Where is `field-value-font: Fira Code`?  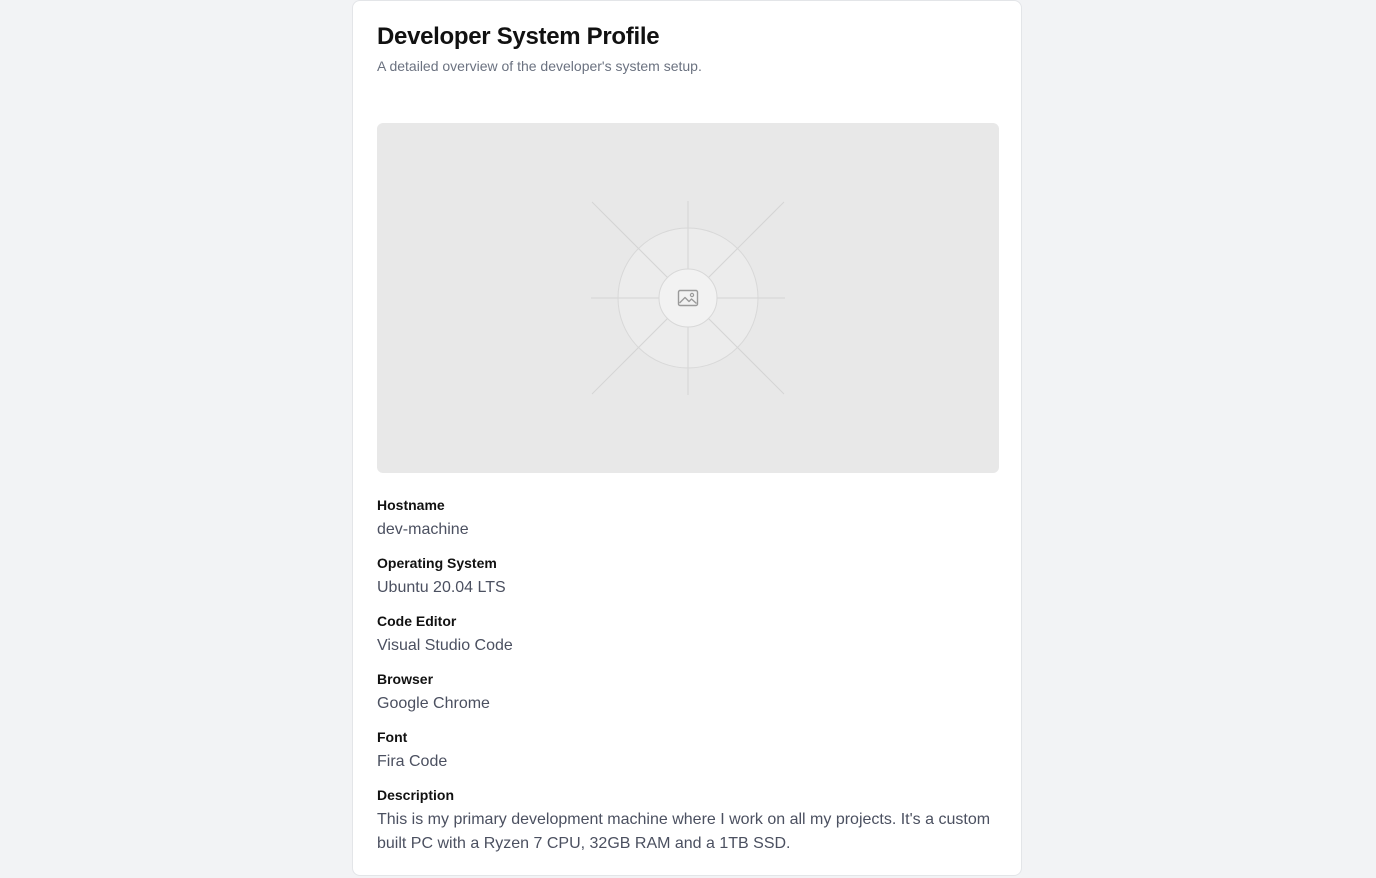 field-value-font: Fira Code is located at coordinates (412, 761).